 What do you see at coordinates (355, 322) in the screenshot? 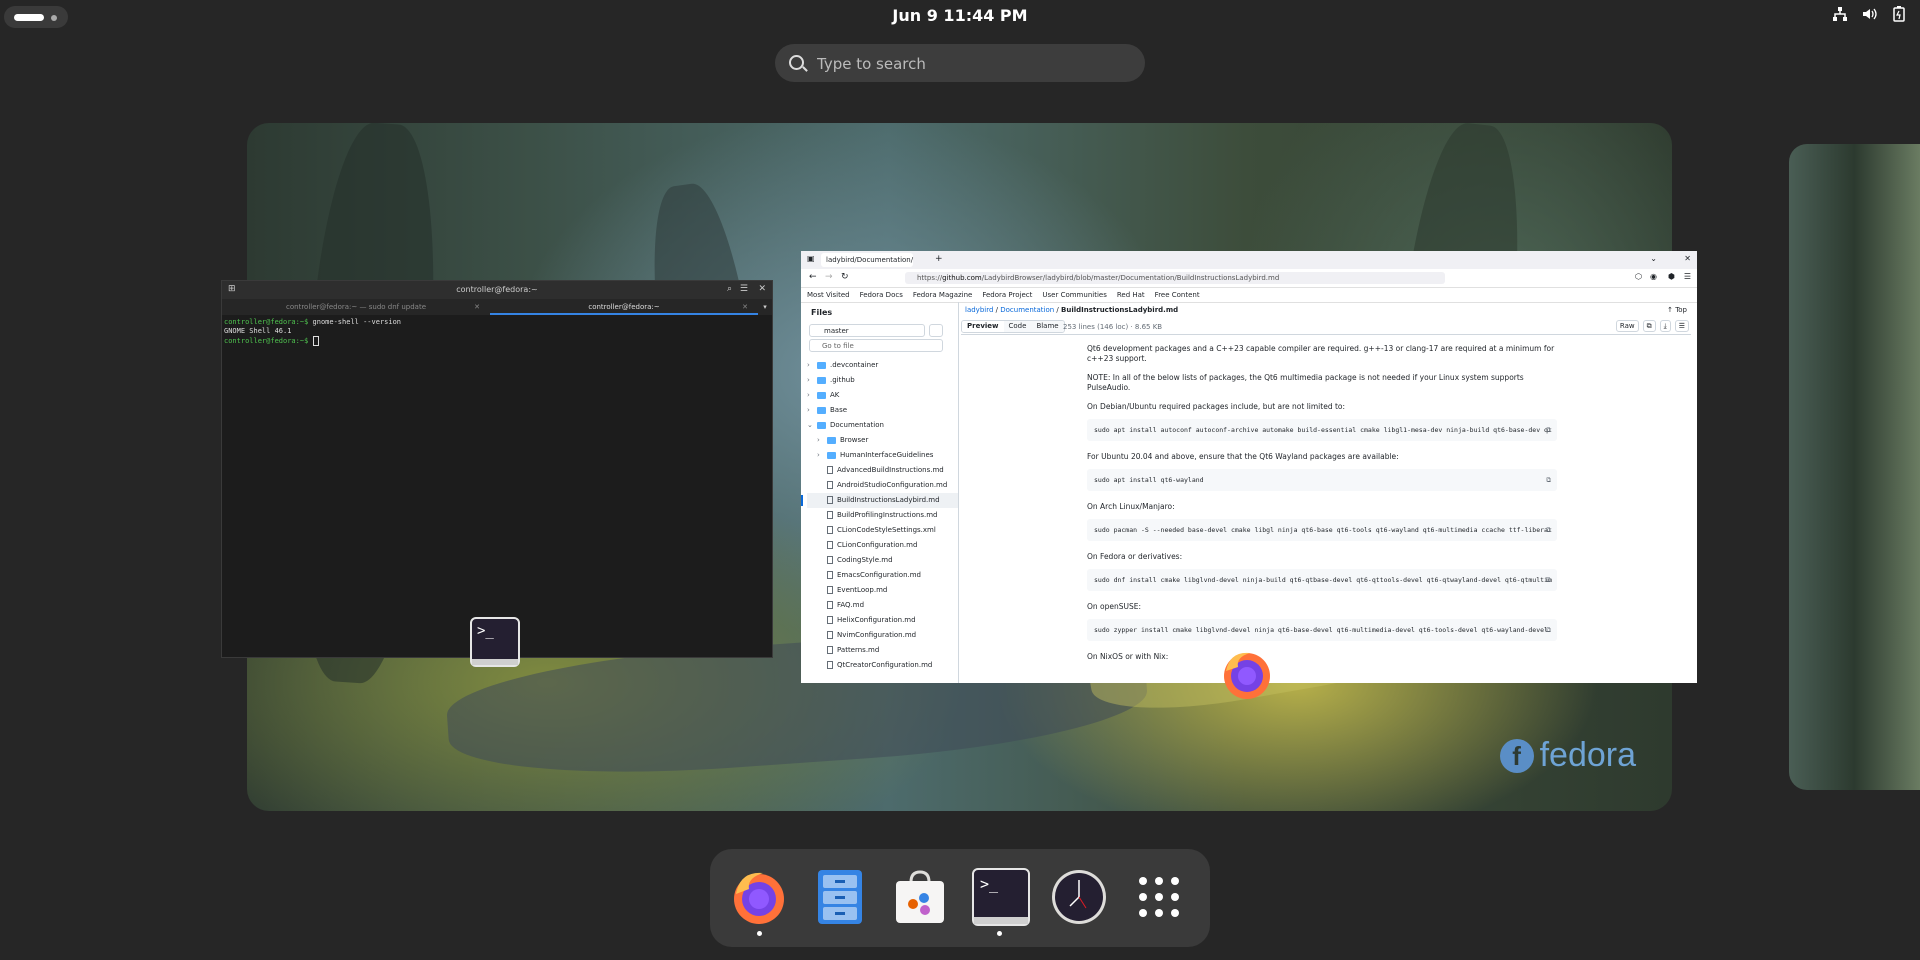
I see `terminal-command: gnome-shell --version` at bounding box center [355, 322].